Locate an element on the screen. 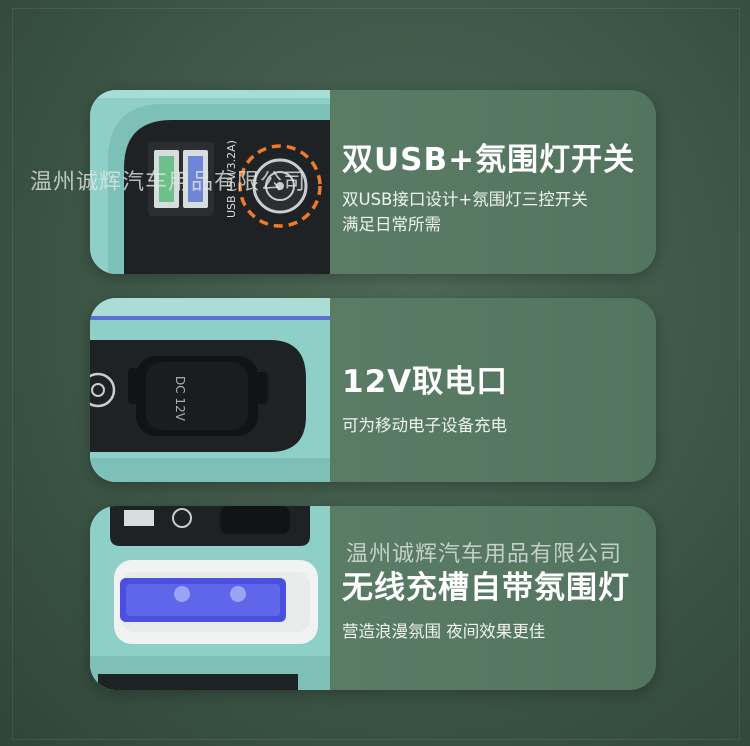 The height and width of the screenshot is (746, 750). feature-description-line: 可为移动电子设备充电 is located at coordinates (424, 425).